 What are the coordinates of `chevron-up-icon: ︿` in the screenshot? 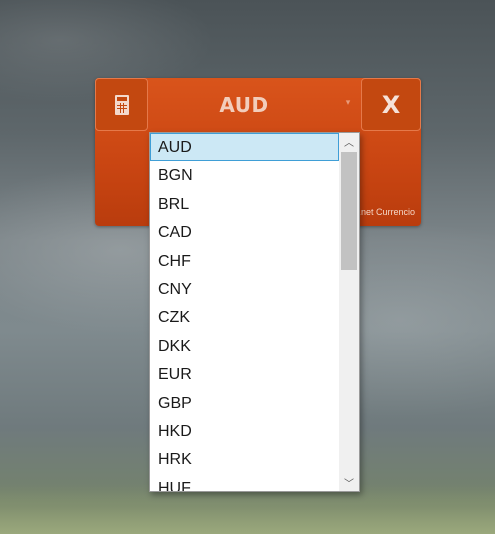 It's located at (349, 143).